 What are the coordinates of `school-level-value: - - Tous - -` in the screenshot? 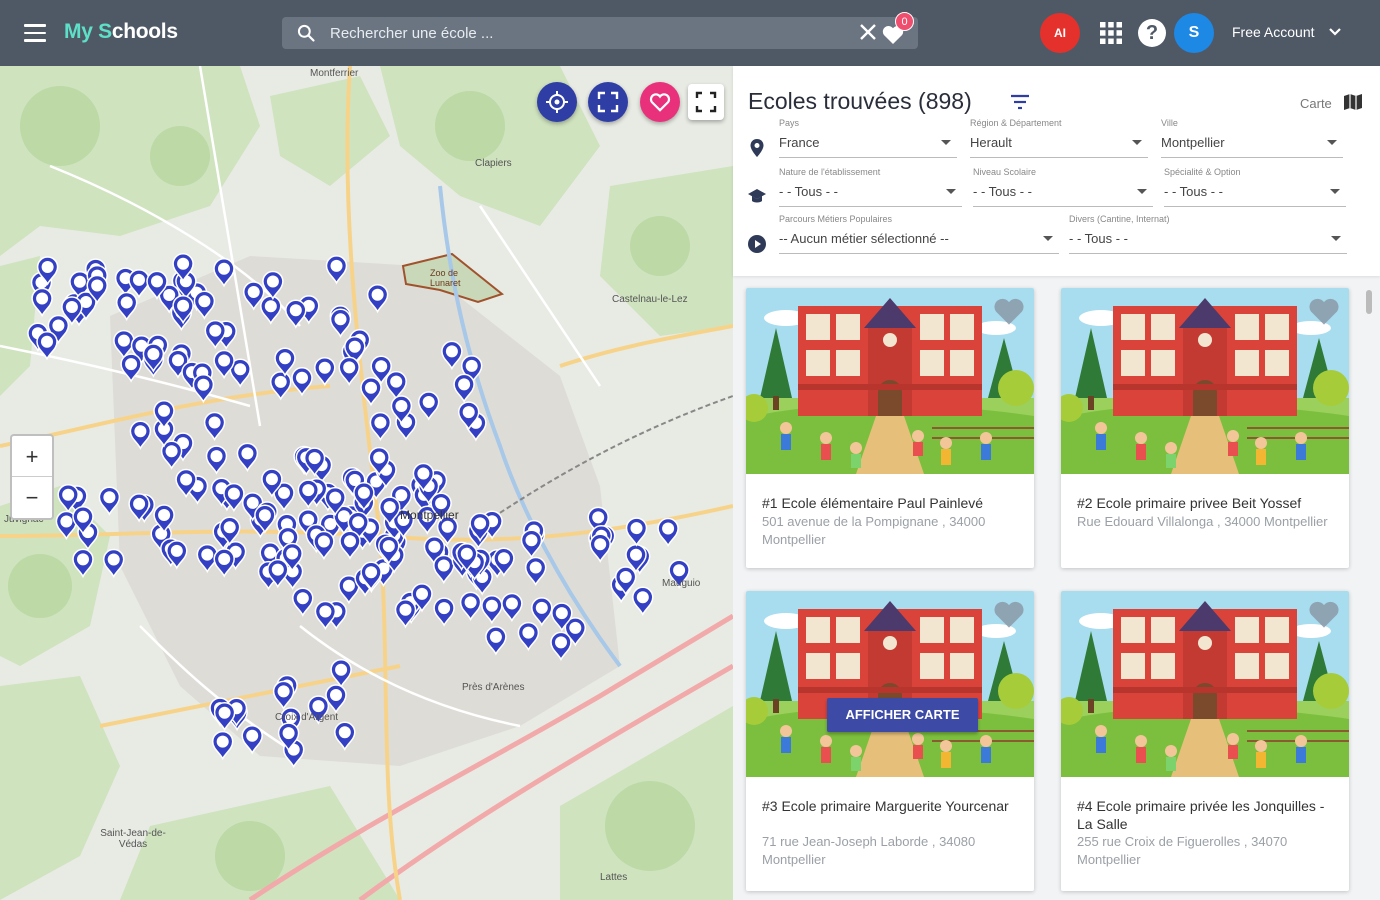 It's located at (1002, 191).